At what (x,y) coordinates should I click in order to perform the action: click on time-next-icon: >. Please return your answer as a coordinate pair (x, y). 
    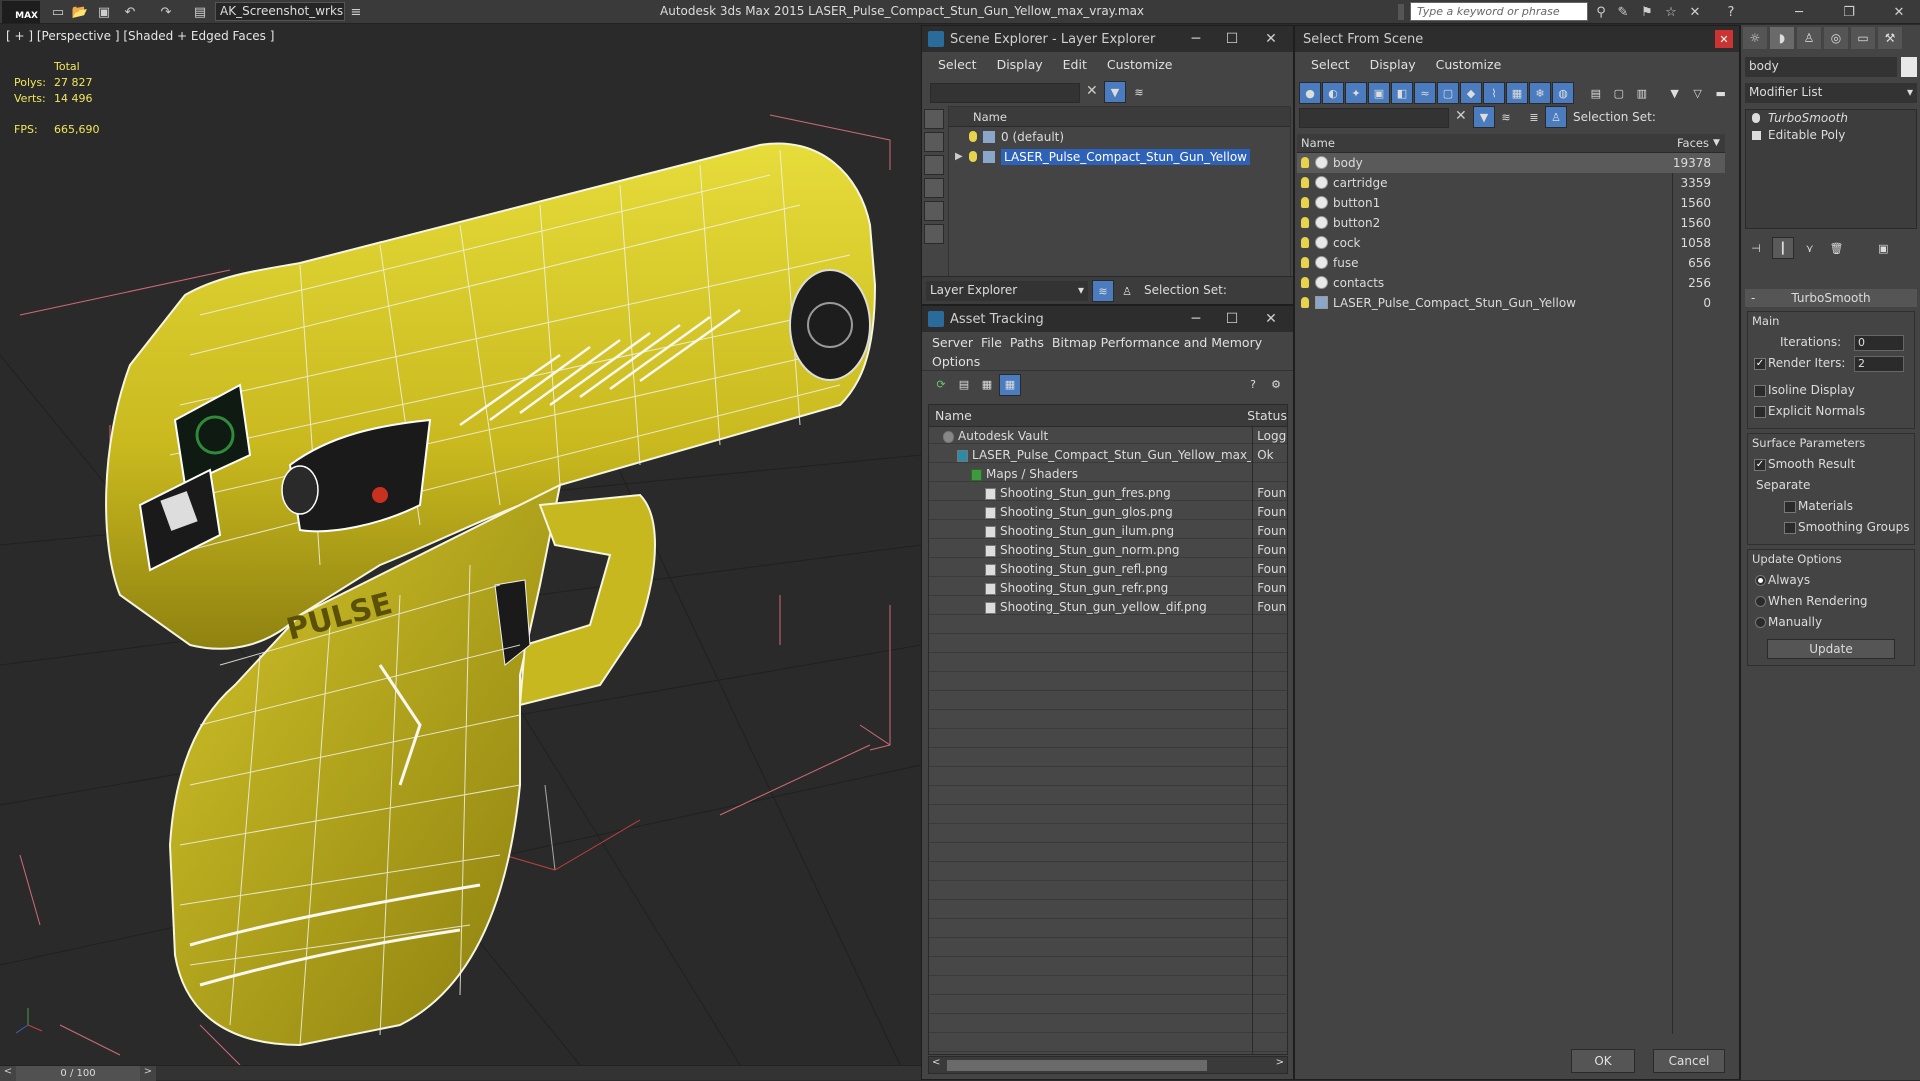
    Looking at the image, I should click on (148, 1073).